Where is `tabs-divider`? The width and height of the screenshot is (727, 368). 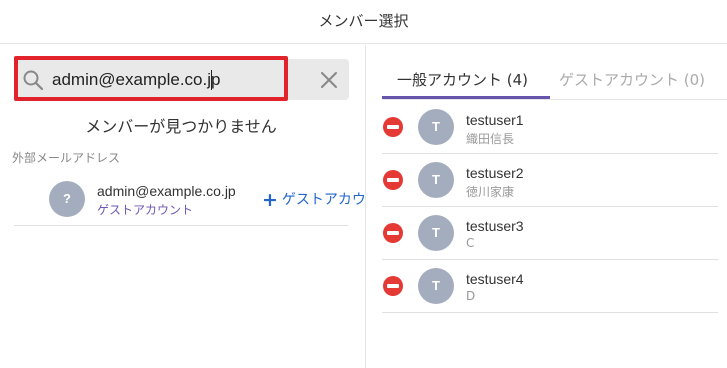 tabs-divider is located at coordinates (554, 99).